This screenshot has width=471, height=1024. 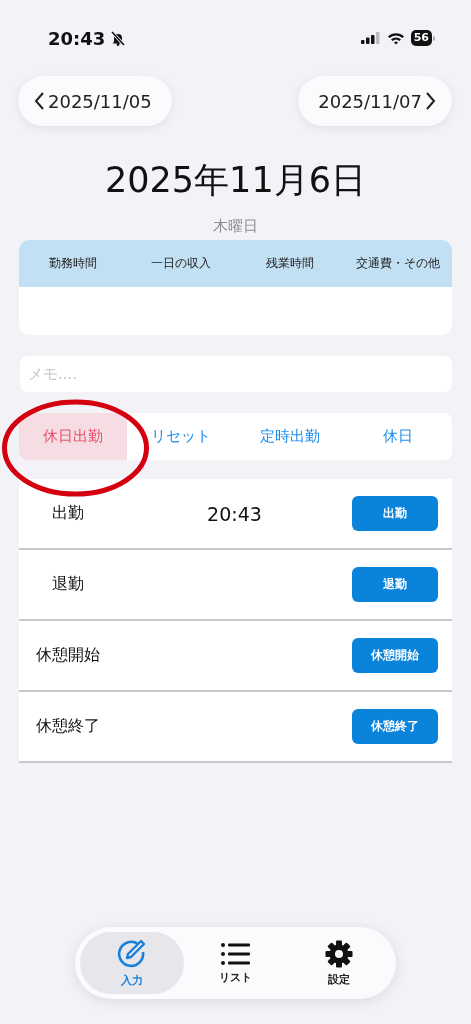 What do you see at coordinates (68, 513) in the screenshot?
I see `punch-label: 出勤` at bounding box center [68, 513].